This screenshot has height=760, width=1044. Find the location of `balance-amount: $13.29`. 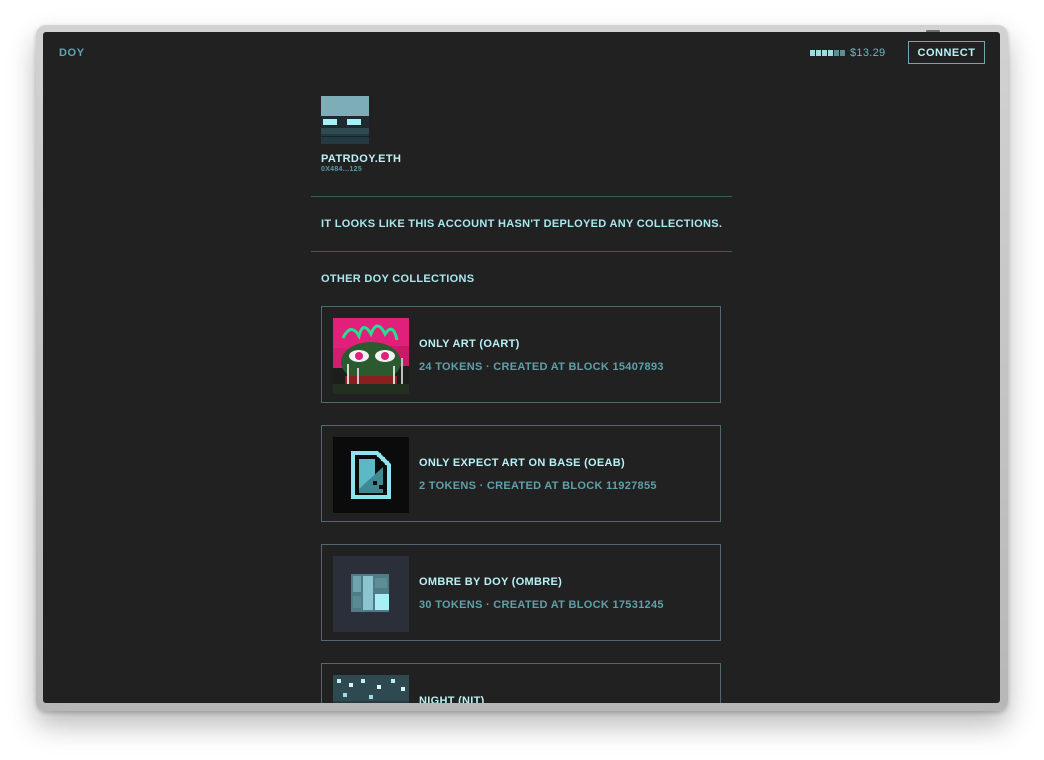

balance-amount: $13.29 is located at coordinates (868, 53).